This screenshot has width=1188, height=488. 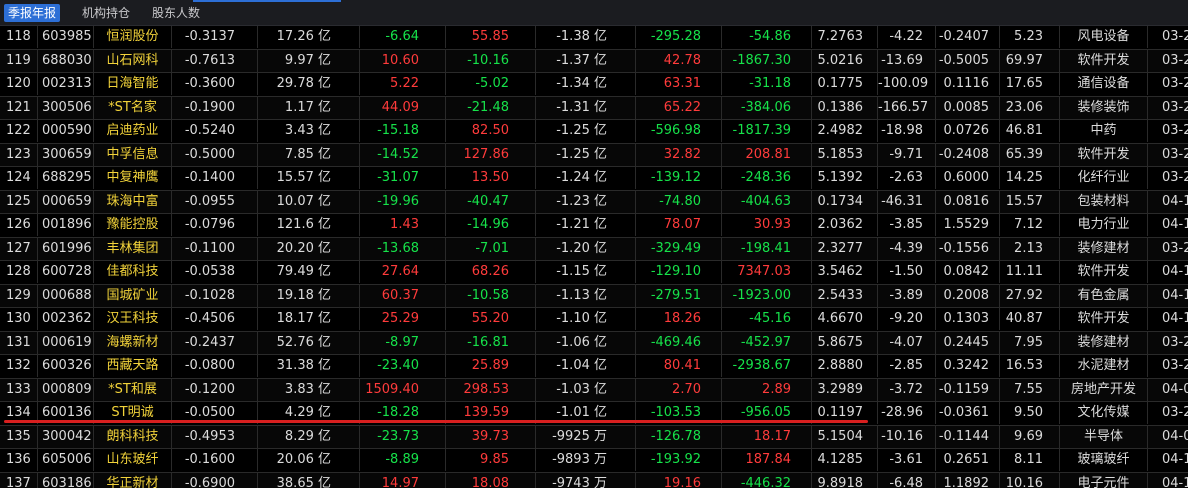 What do you see at coordinates (968, 178) in the screenshot?
I see `metric-h-cell: 0.6000` at bounding box center [968, 178].